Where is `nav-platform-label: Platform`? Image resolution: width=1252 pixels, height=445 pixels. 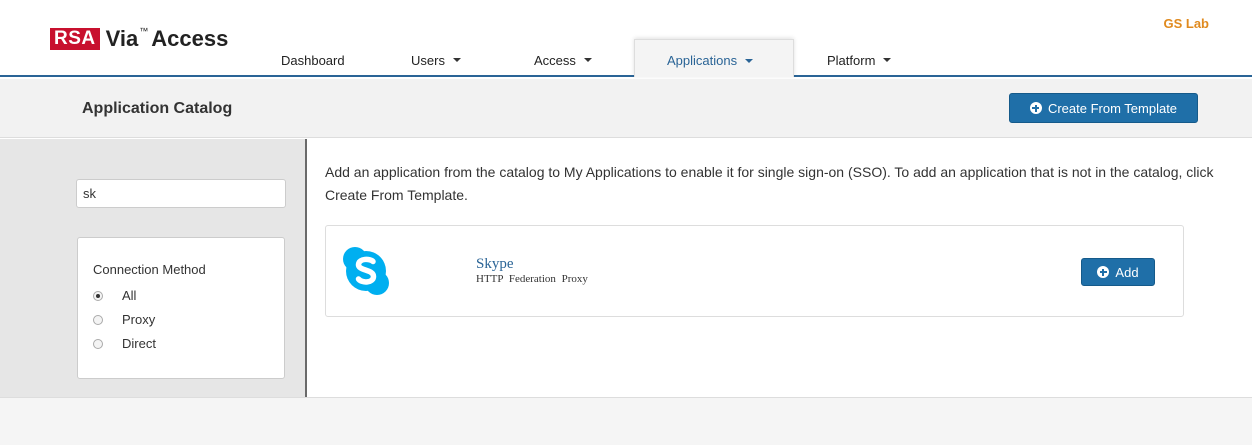 nav-platform-label: Platform is located at coordinates (851, 60).